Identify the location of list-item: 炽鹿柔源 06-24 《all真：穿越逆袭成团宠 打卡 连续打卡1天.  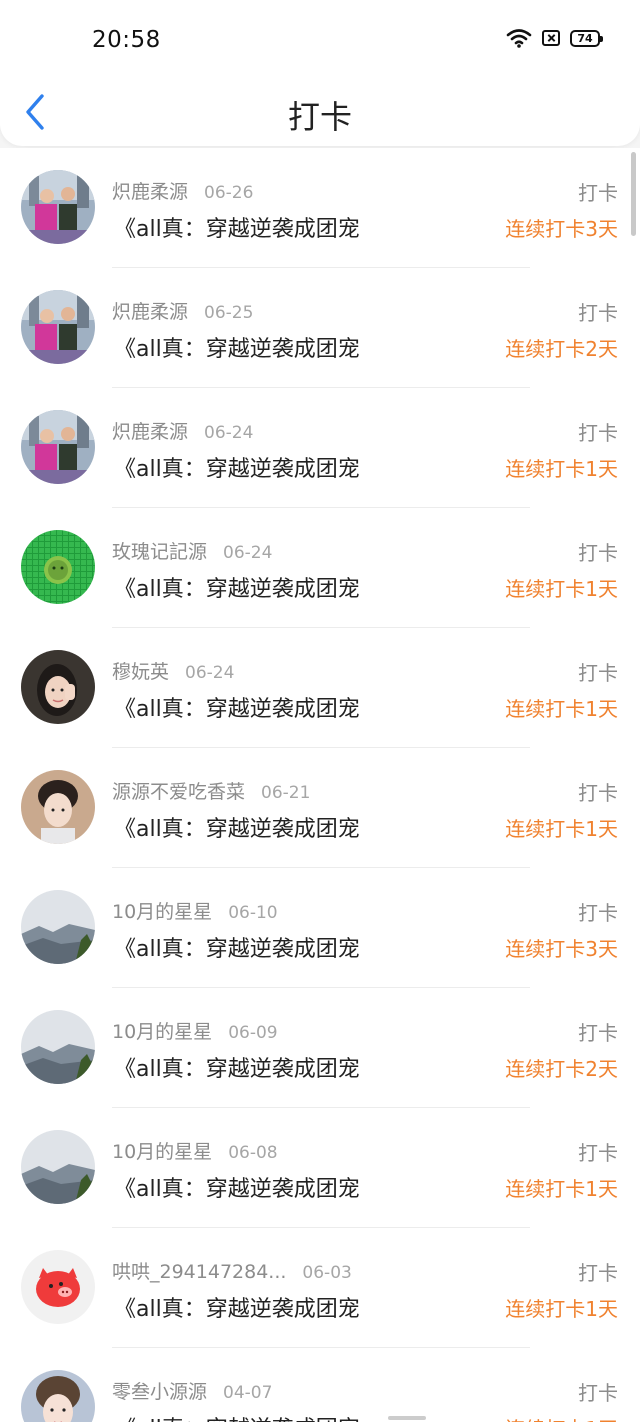
(320, 448).